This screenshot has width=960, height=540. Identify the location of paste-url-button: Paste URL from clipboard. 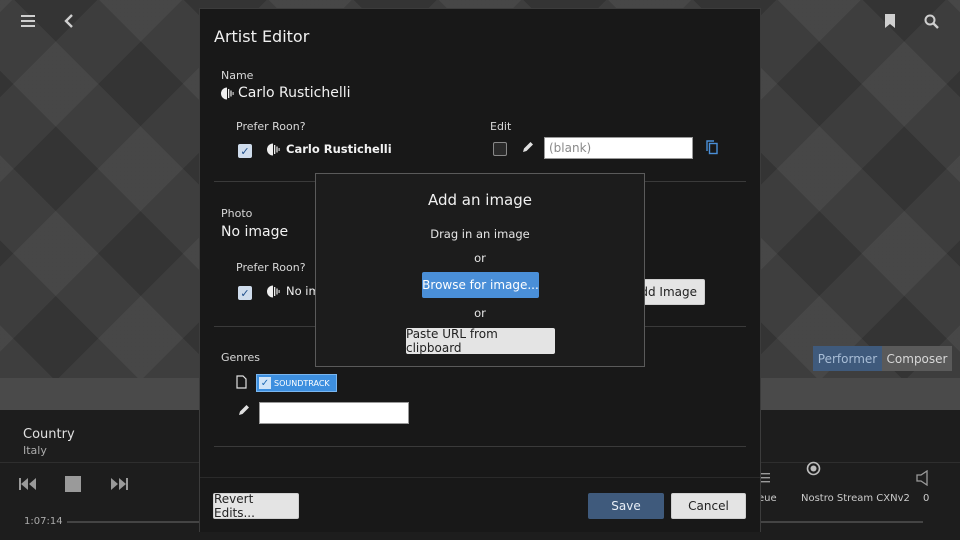
(480, 341).